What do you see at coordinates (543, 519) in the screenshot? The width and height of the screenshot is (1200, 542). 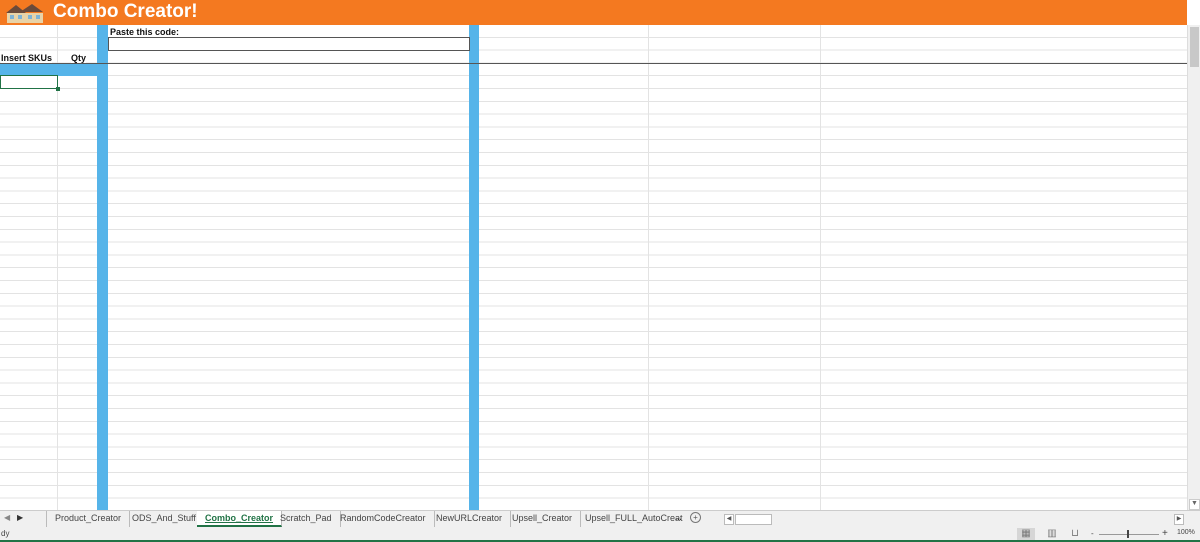 I see `tab-upsell-creator: Upsell_Creator` at bounding box center [543, 519].